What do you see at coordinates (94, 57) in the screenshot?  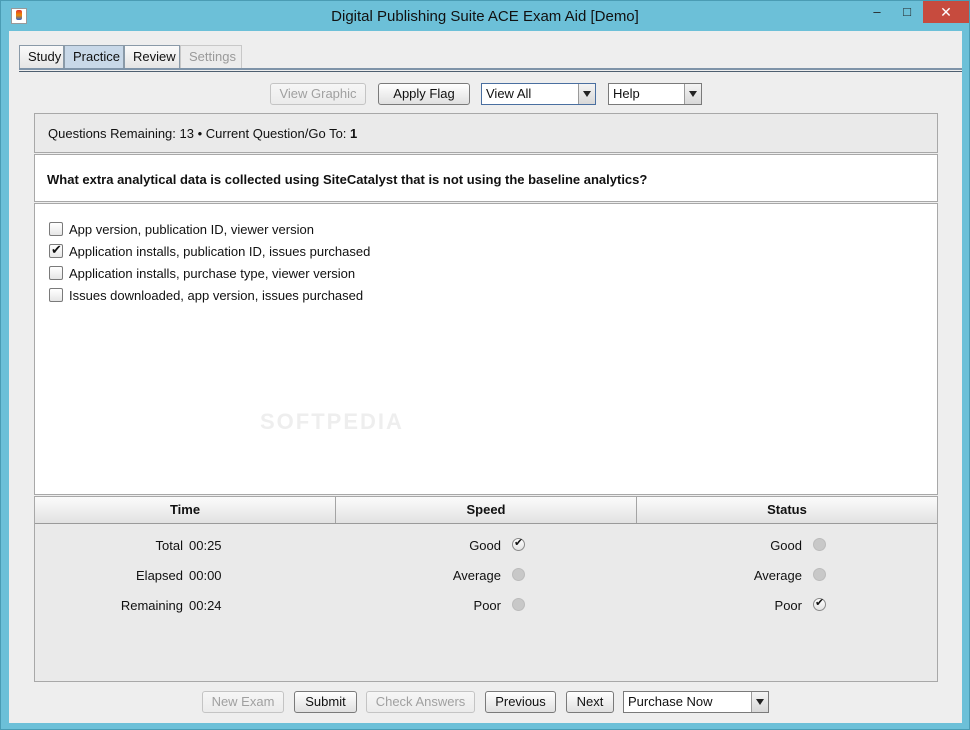 I see `tab-practice: Practice` at bounding box center [94, 57].